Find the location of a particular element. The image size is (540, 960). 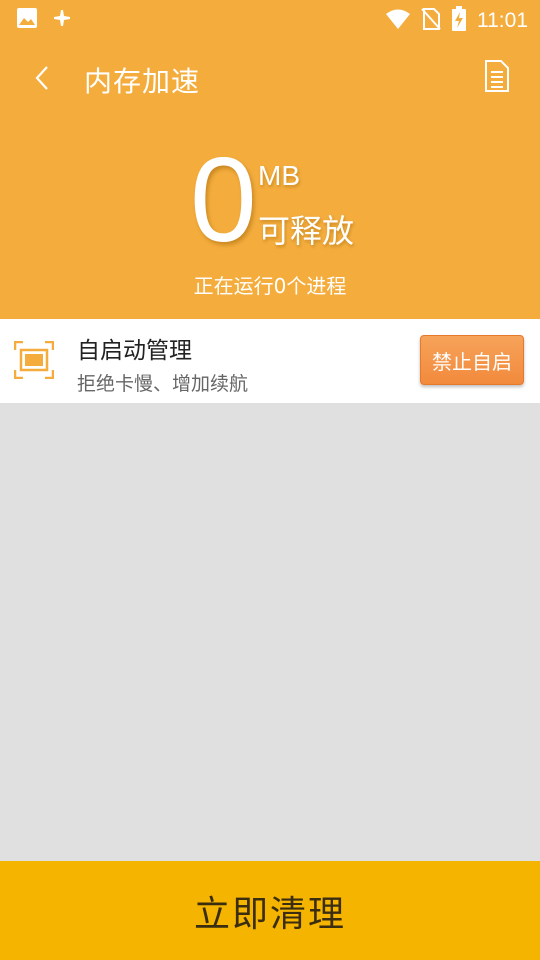

no-sim-icon is located at coordinates (431, 21).